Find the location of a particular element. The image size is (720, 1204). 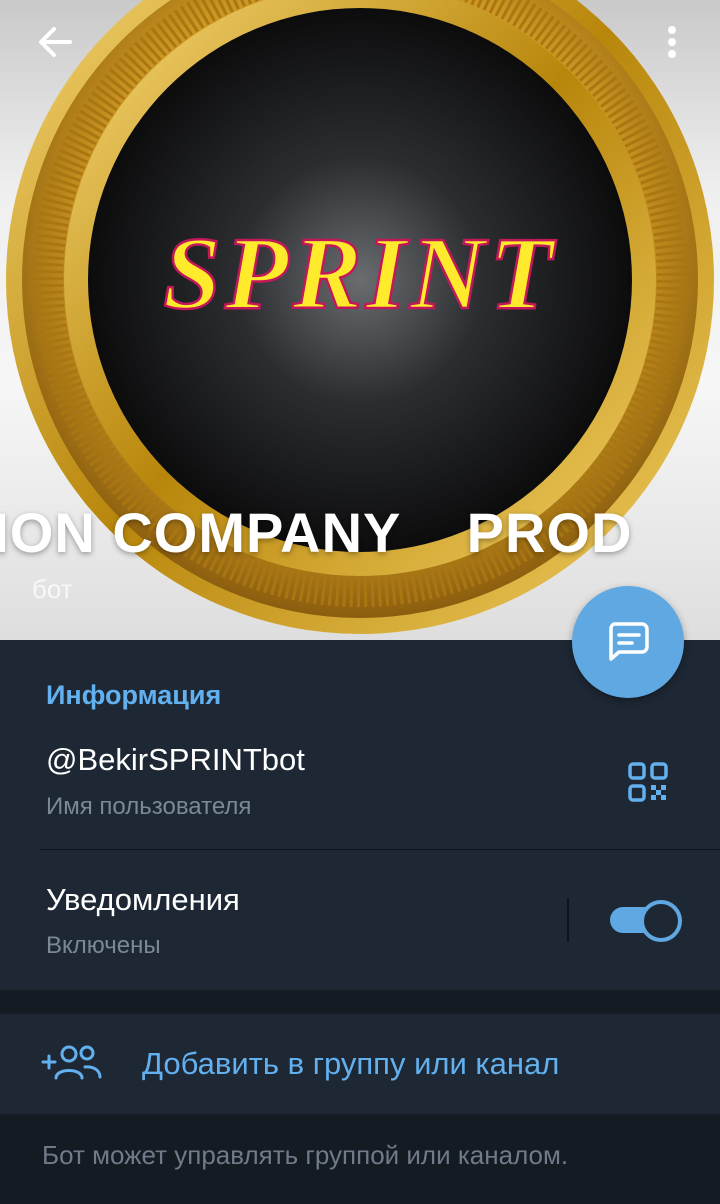

message-icon is located at coordinates (629, 641).